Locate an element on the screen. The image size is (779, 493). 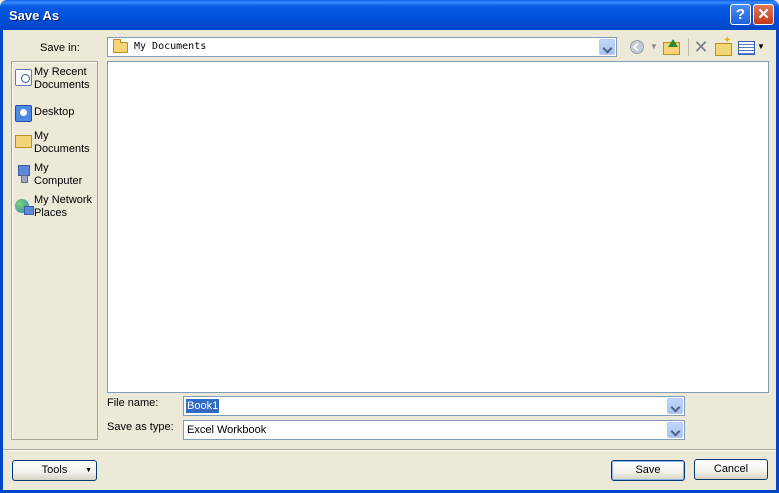
back-dropdown-icon: ▼ is located at coordinates (654, 47).